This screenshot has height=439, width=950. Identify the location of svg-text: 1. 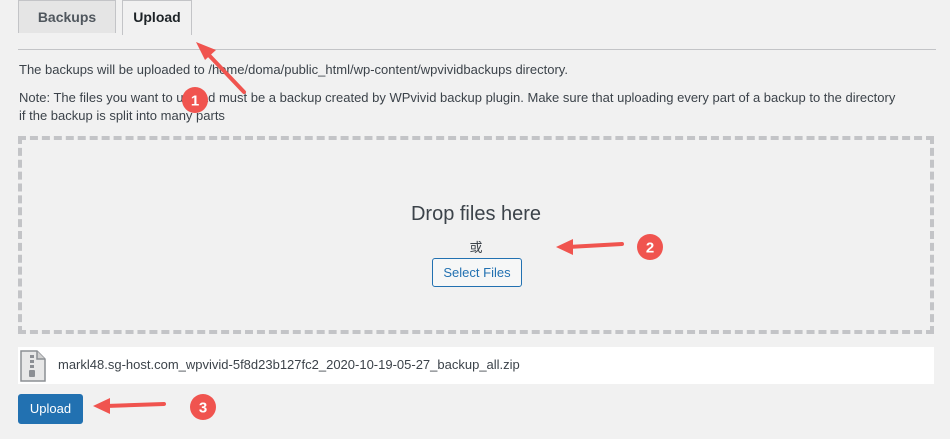
(195, 101).